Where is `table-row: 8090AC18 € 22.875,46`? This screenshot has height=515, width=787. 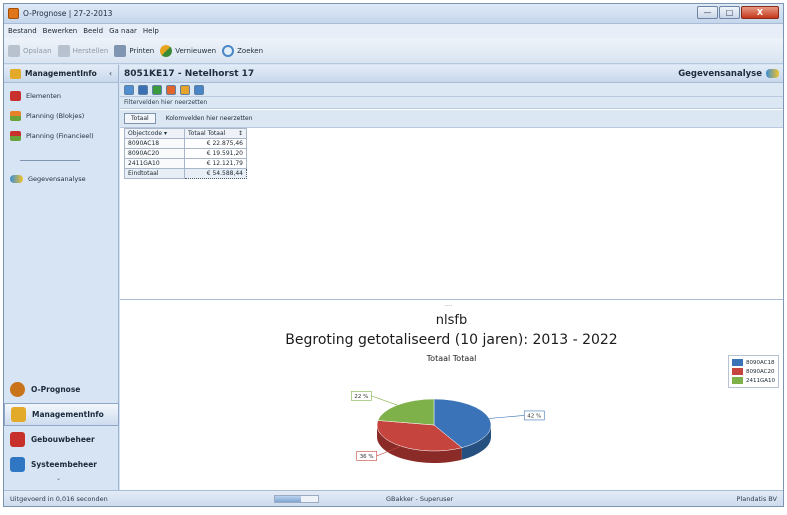 table-row: 8090AC18 € 22.875,46 is located at coordinates (185, 143).